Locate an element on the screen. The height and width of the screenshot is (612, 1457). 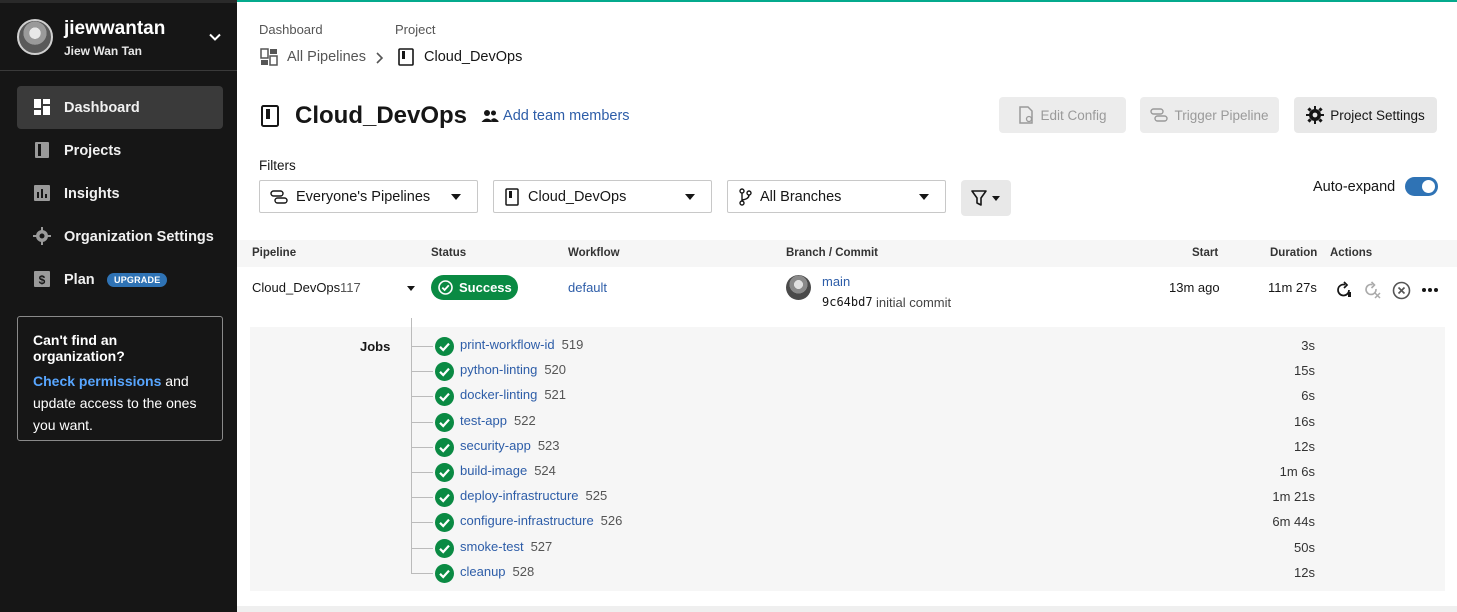
breadcrumb-all-pipelines: All Pipelines is located at coordinates (313, 57).